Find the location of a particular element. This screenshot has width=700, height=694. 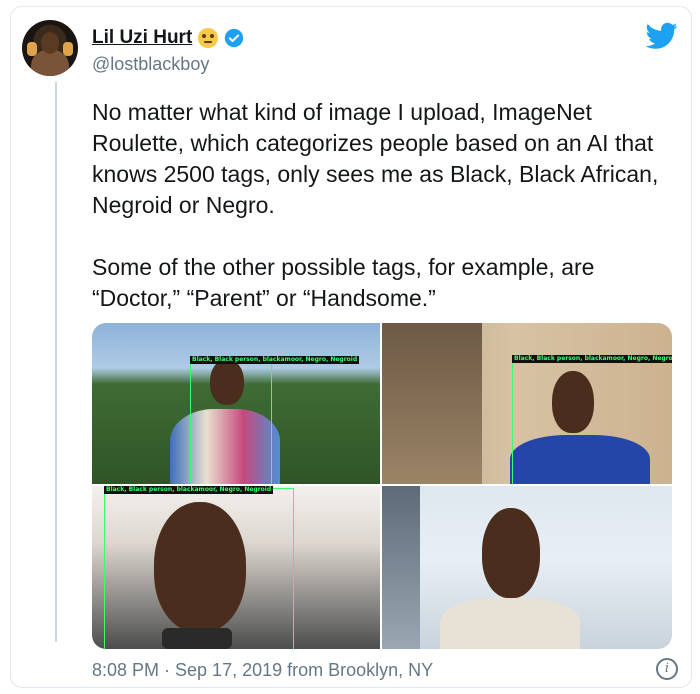

info-icon: i is located at coordinates (667, 669).